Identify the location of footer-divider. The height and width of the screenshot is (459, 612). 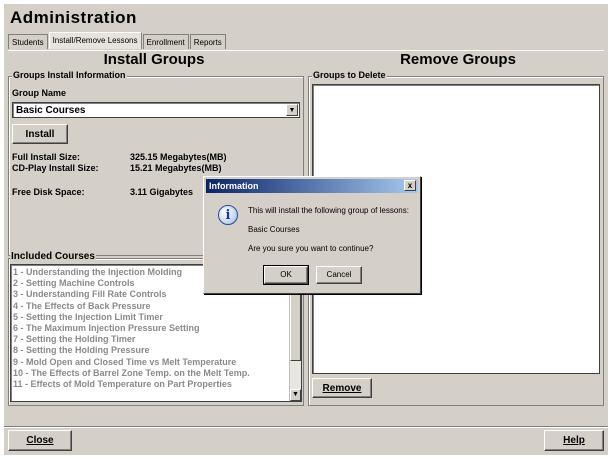
(306, 426).